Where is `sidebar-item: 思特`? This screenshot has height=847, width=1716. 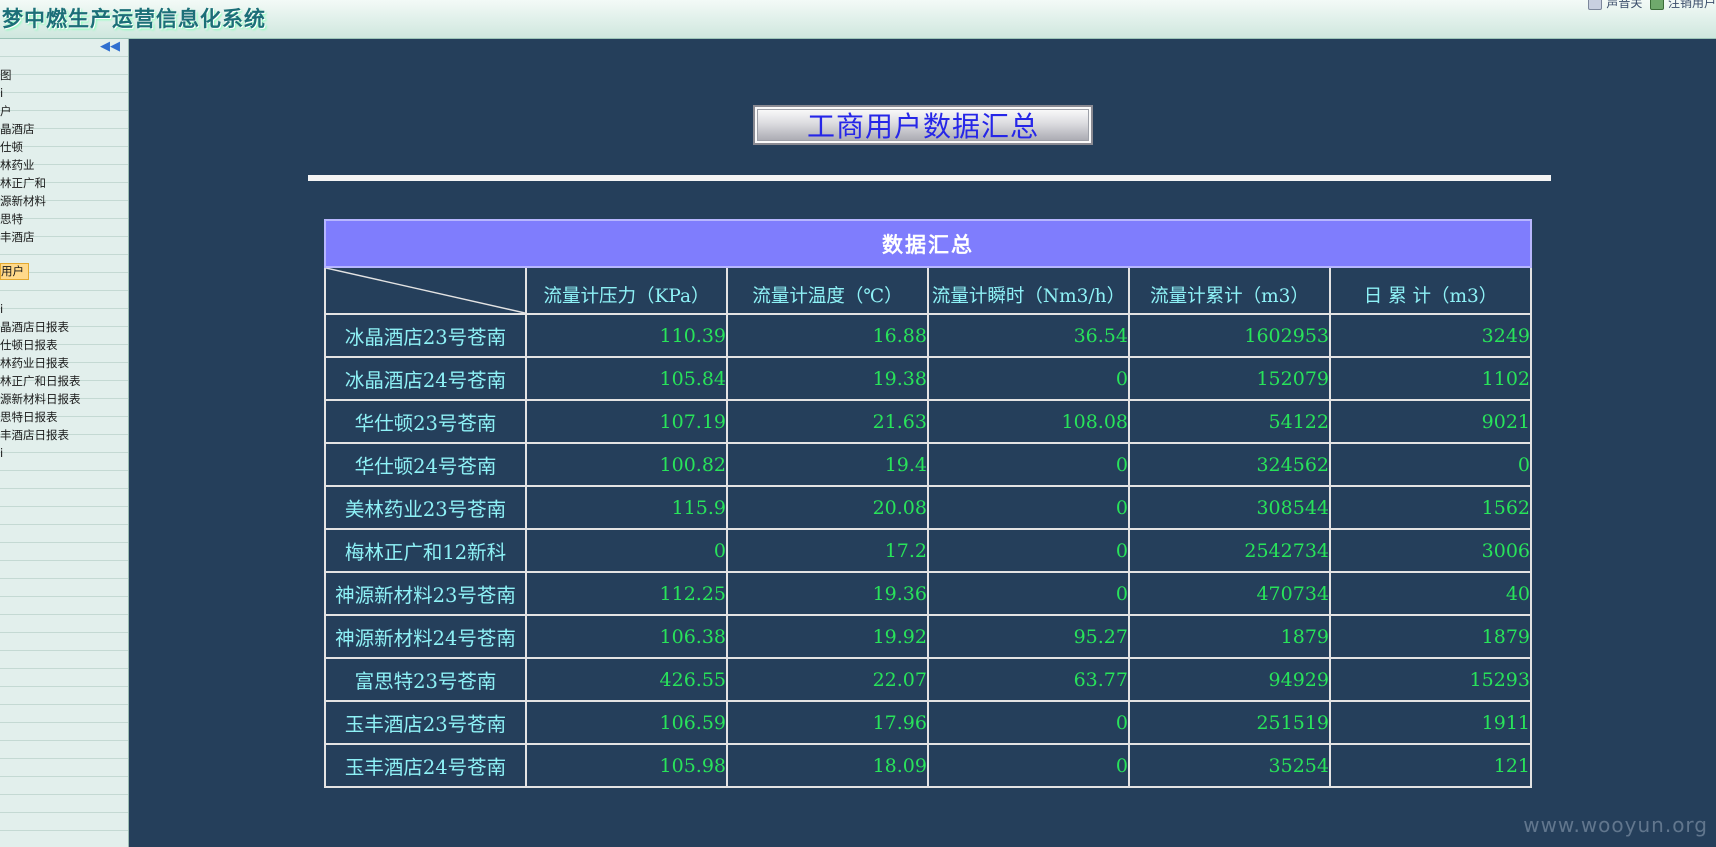 sidebar-item: 思特 is located at coordinates (13, 219).